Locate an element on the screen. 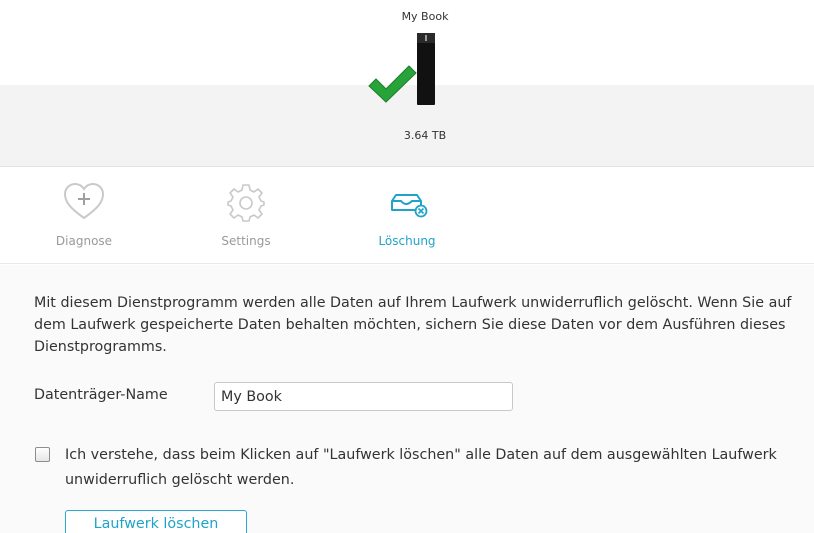 Image resolution: width=814 pixels, height=533 pixels. tab-diagnose-label: Diagnose is located at coordinates (84, 241).